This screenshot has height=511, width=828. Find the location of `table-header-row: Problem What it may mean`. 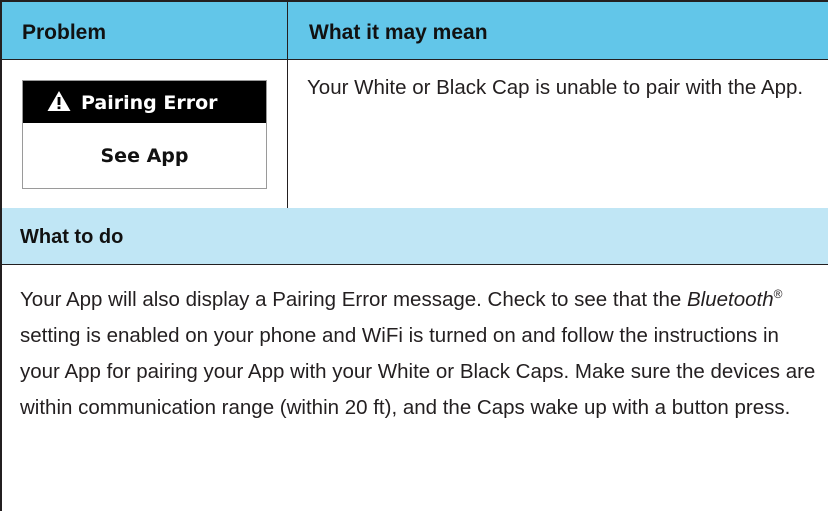

table-header-row: Problem What it may mean is located at coordinates (414, 30).